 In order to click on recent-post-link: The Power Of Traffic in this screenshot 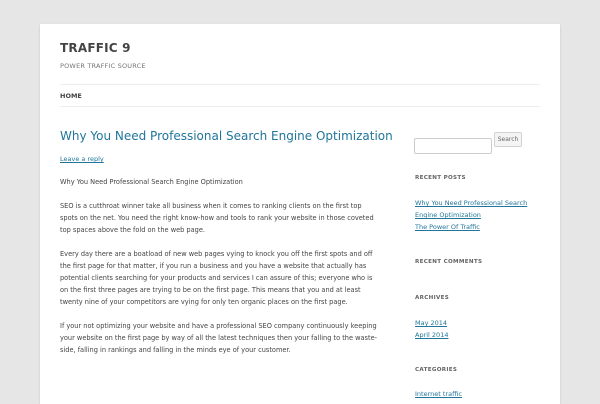, I will do `click(475, 227)`.